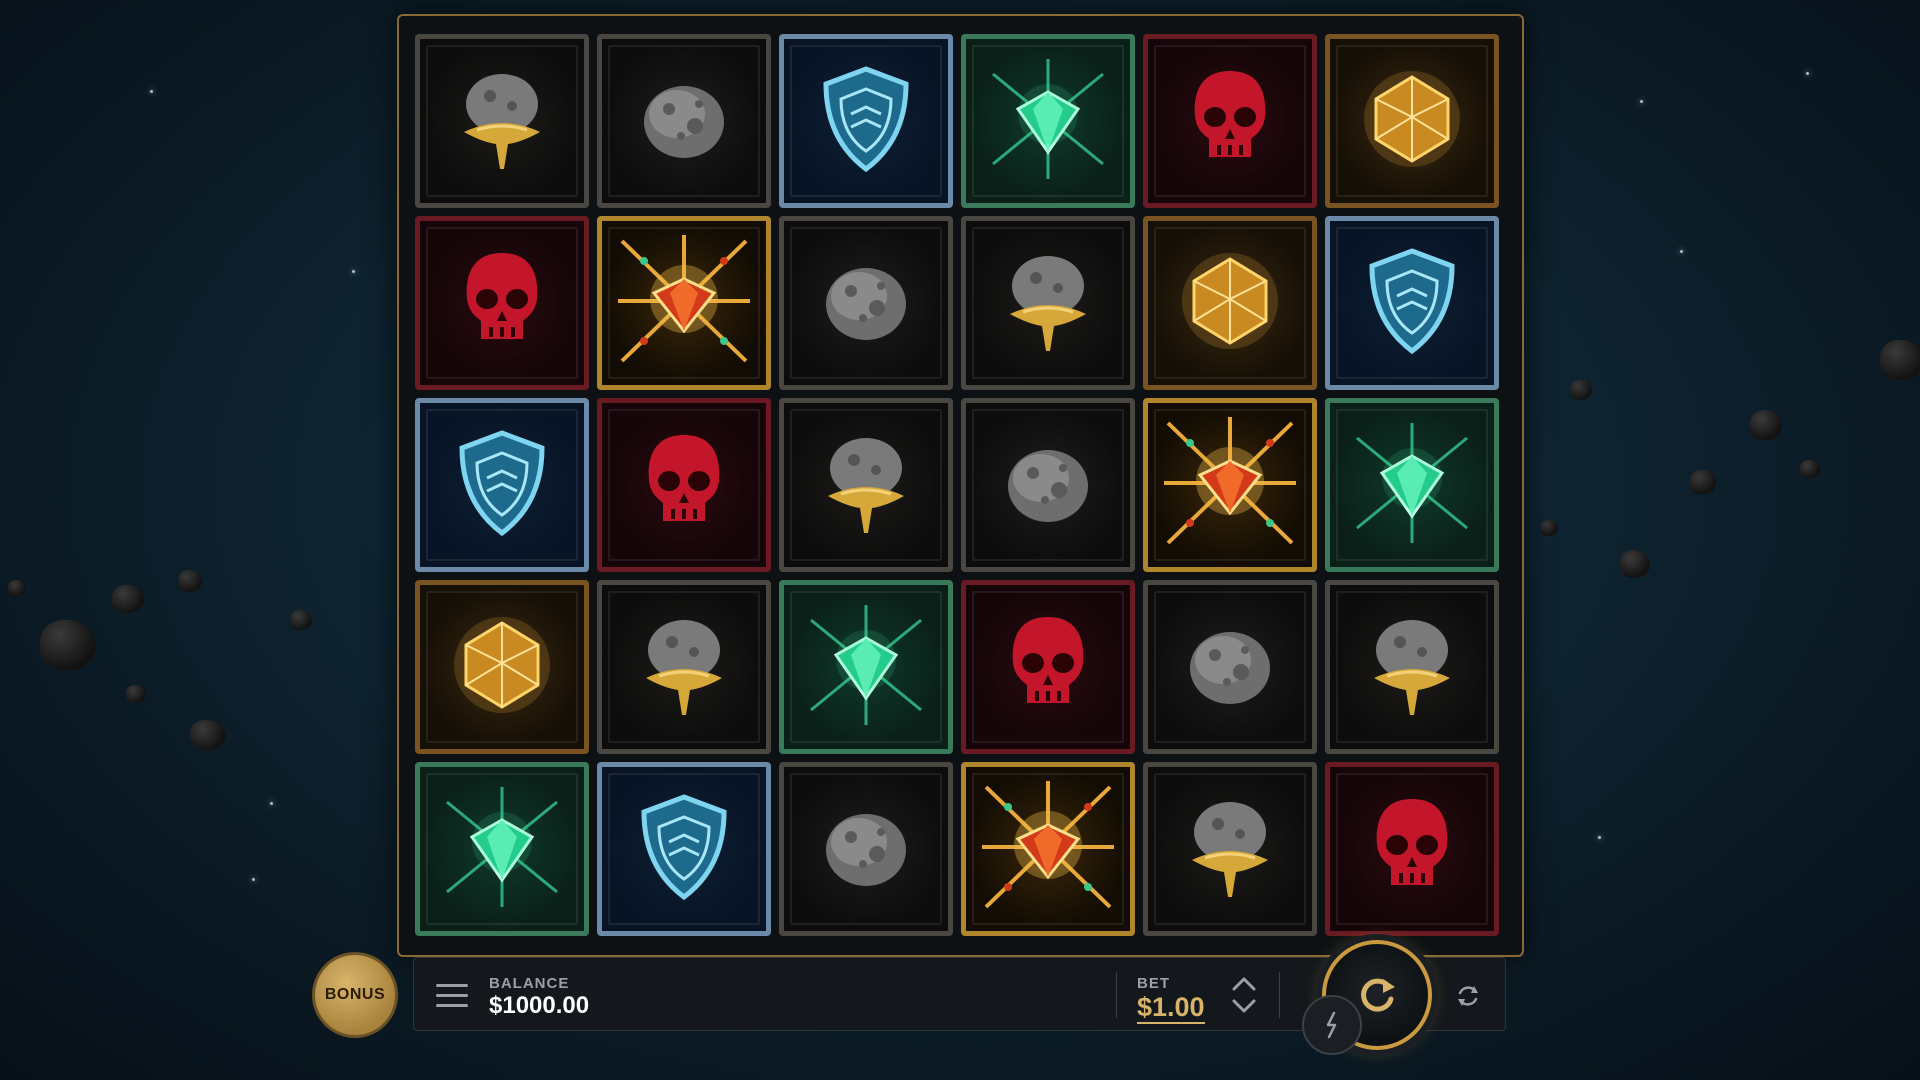 The height and width of the screenshot is (1080, 1920). I want to click on autoplay-icon, so click(1468, 996).